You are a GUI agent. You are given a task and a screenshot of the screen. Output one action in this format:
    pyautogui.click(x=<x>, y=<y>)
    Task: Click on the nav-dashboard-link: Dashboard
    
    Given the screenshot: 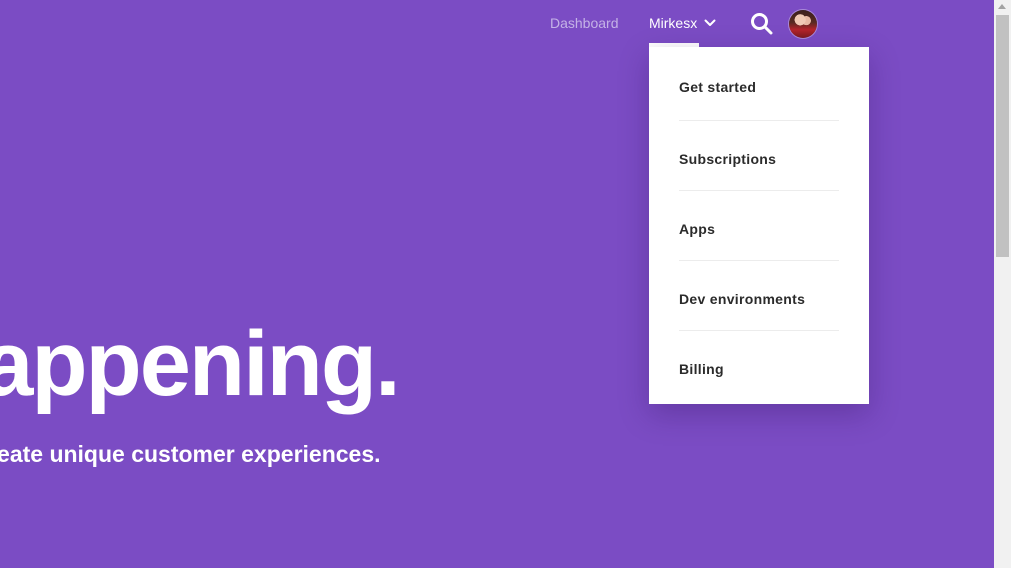 What is the action you would take?
    pyautogui.click(x=584, y=23)
    